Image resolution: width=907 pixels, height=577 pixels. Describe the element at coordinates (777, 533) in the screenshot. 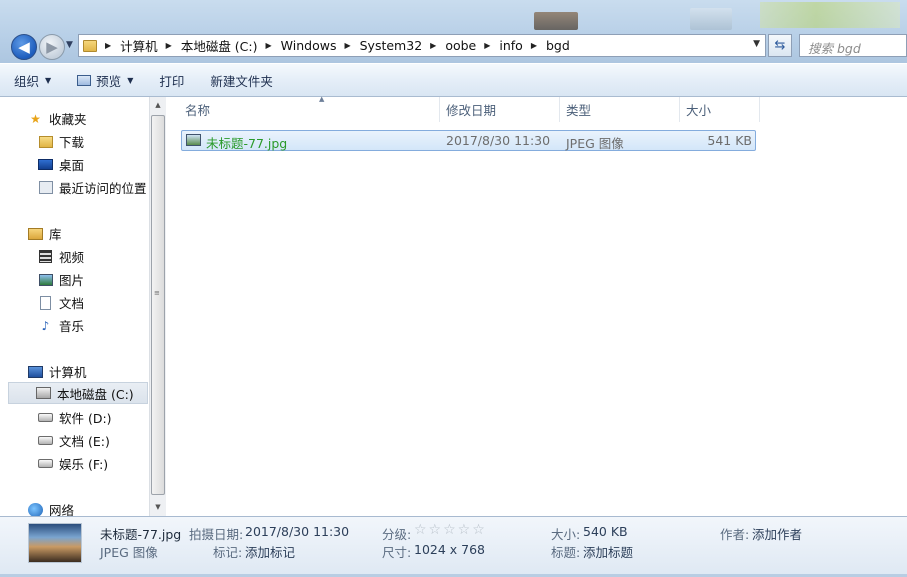

I see `author-value: 添加作者` at that location.